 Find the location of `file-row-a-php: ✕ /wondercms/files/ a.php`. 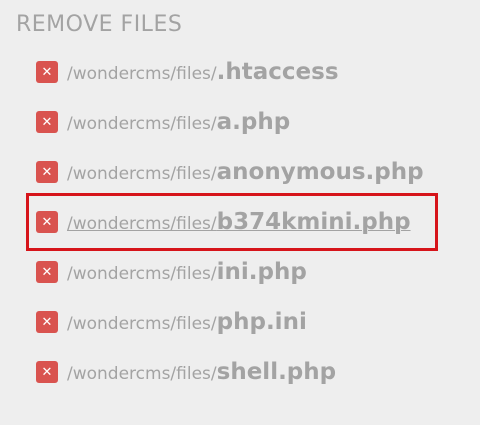

file-row-a-php: ✕ /wondercms/files/ a.php is located at coordinates (232, 122).